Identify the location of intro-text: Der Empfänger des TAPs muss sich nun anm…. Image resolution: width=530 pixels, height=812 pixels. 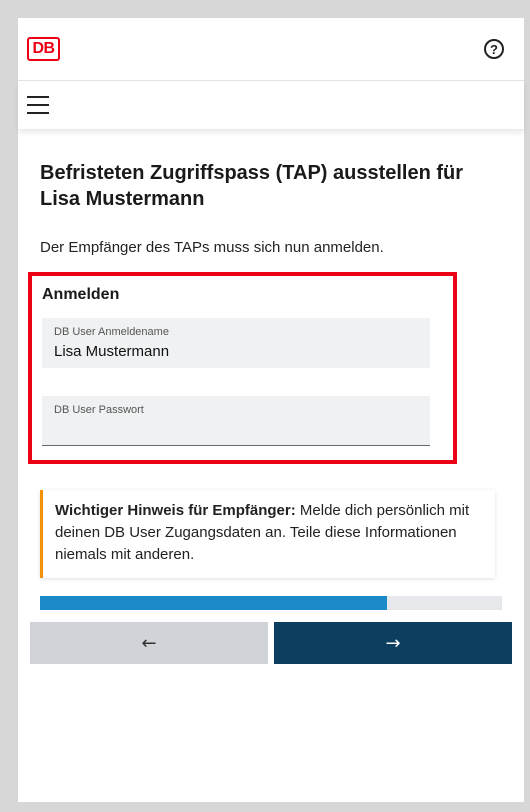
(212, 247).